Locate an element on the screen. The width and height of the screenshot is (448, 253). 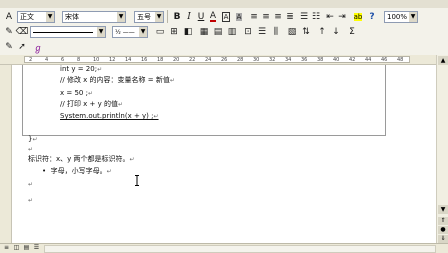
doc-line-text: // 修改 x 的内容：变量名称 = 新值 is located at coordinates (115, 80).